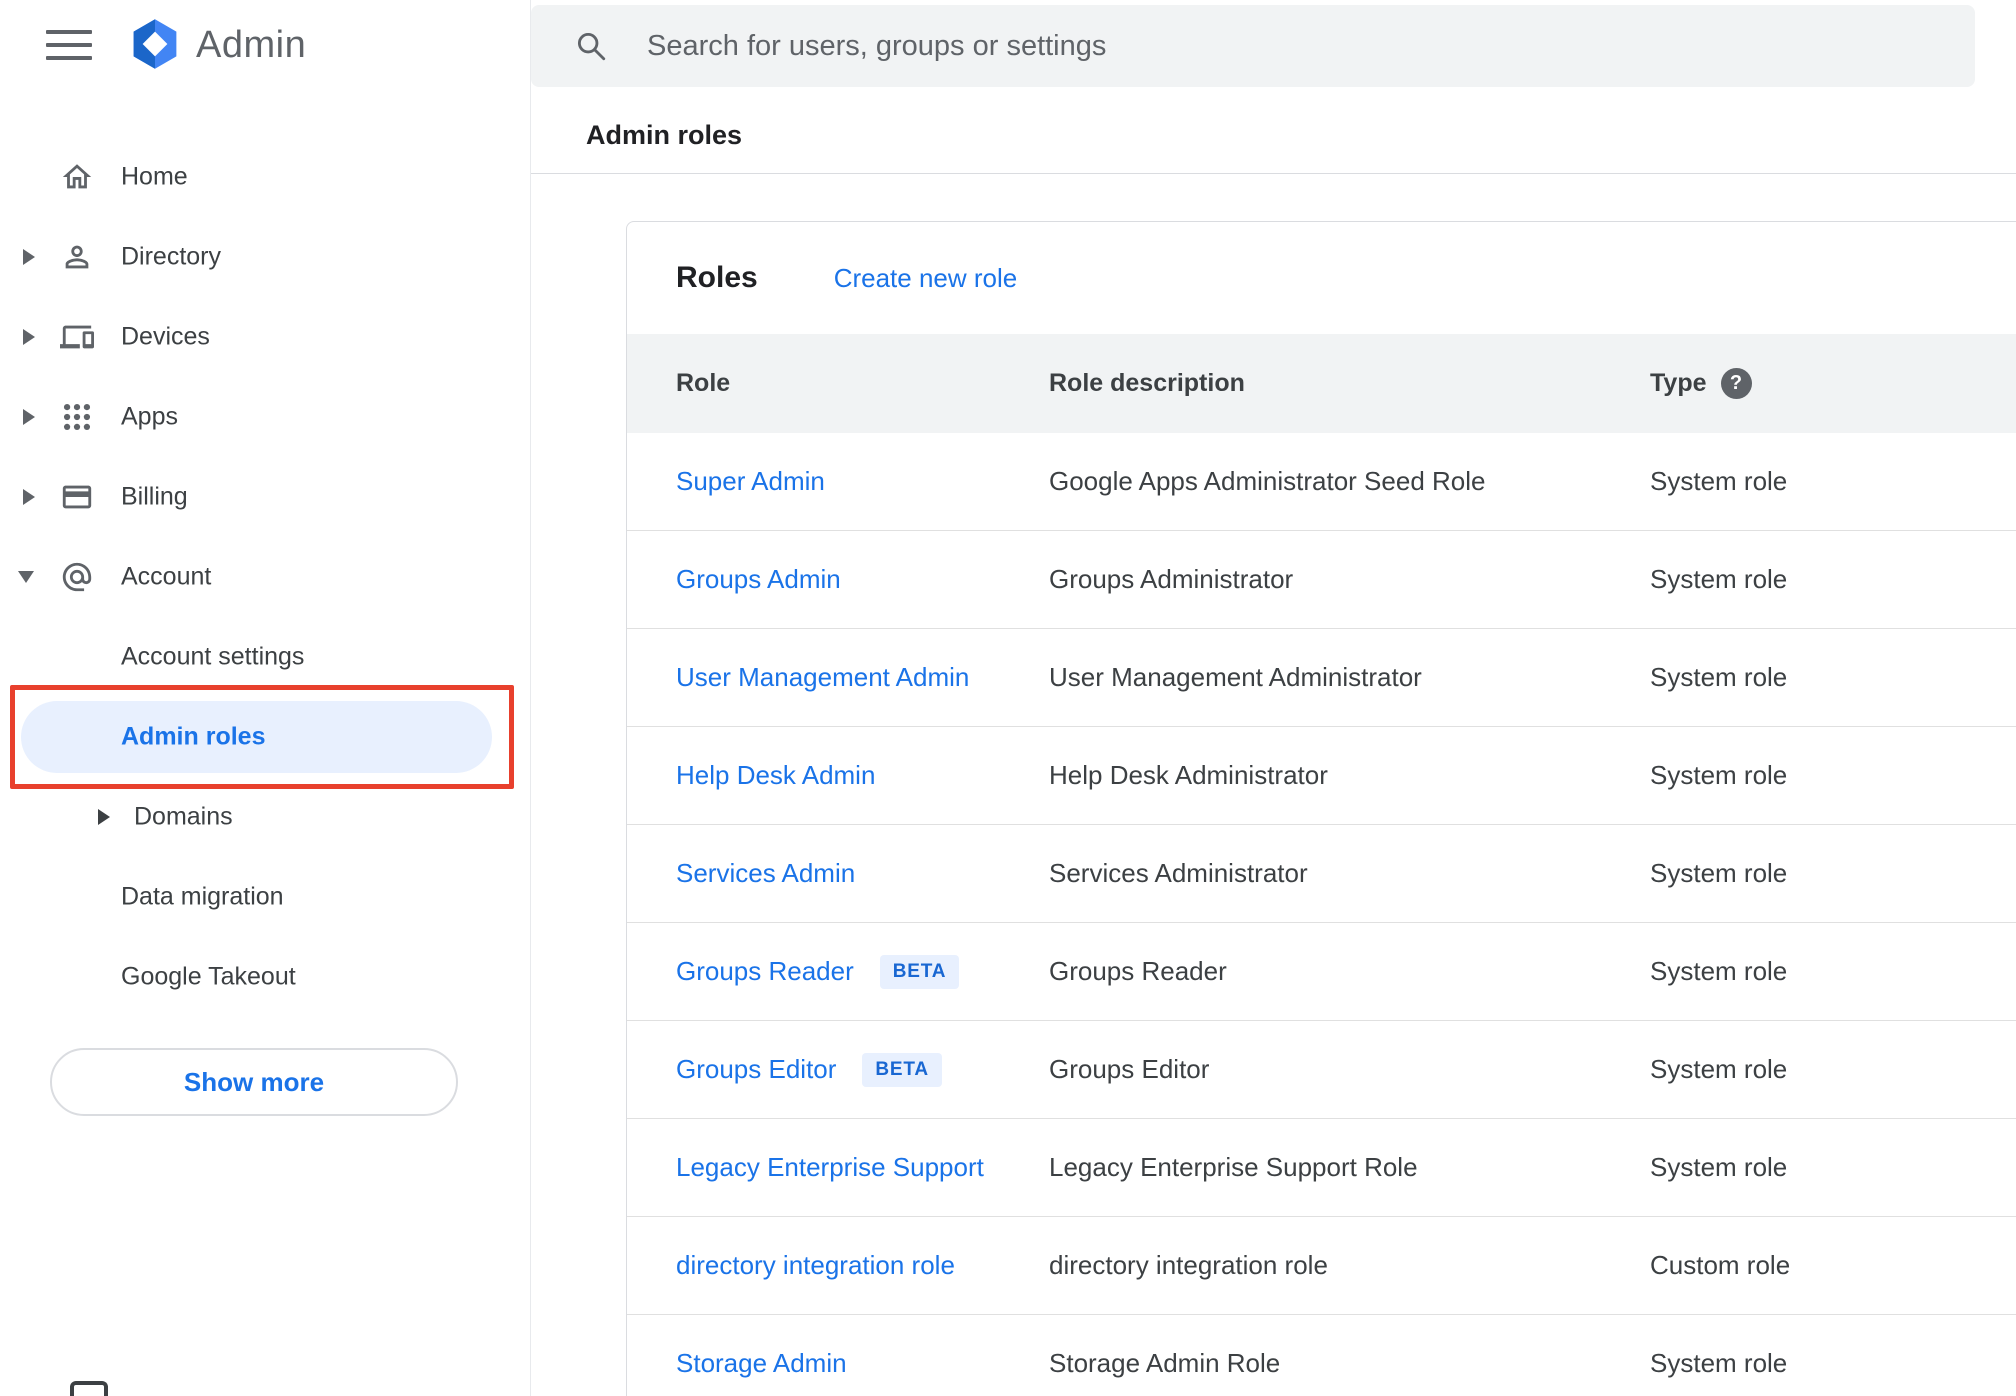 This screenshot has height=1396, width=2016. What do you see at coordinates (193, 736) in the screenshot?
I see `sidebar-item-label: Admin roles` at bounding box center [193, 736].